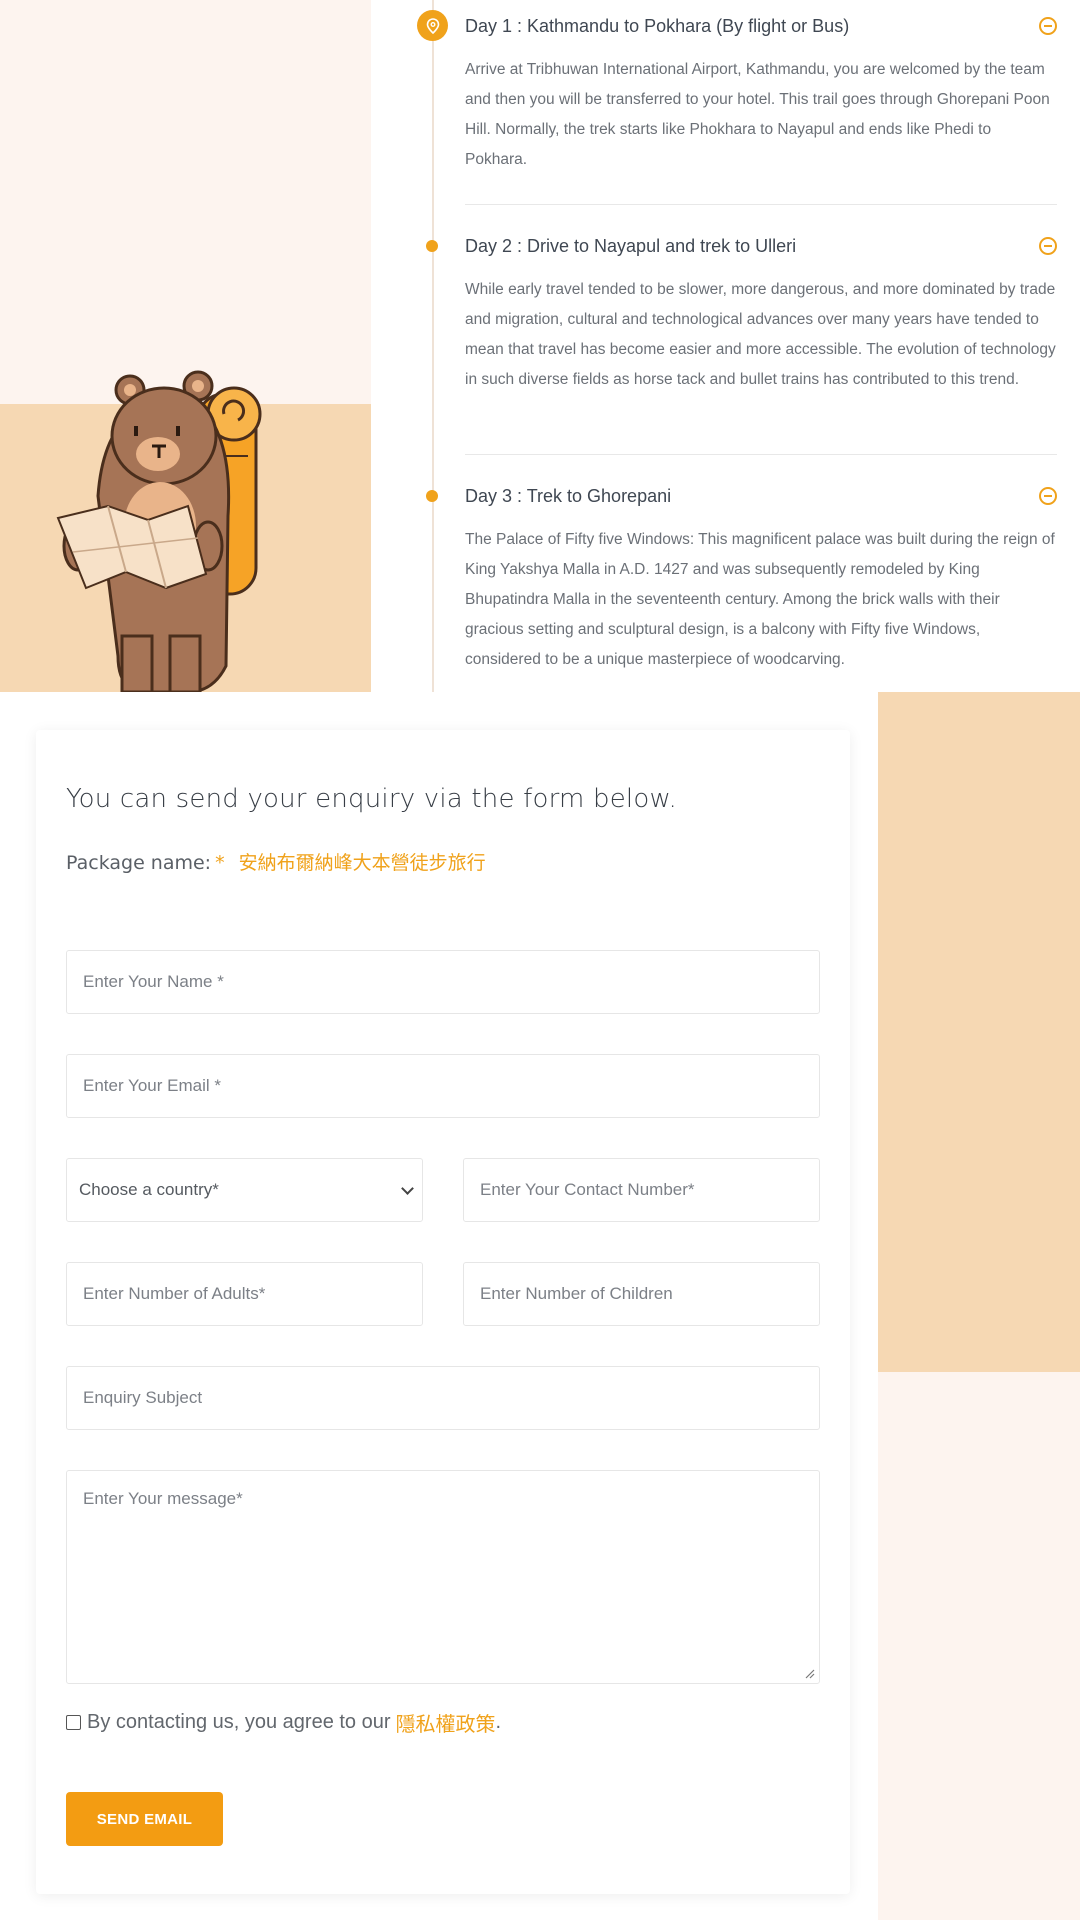  Describe the element at coordinates (153, 981) in the screenshot. I see `name-placeholder: Enter Your Name *` at that location.